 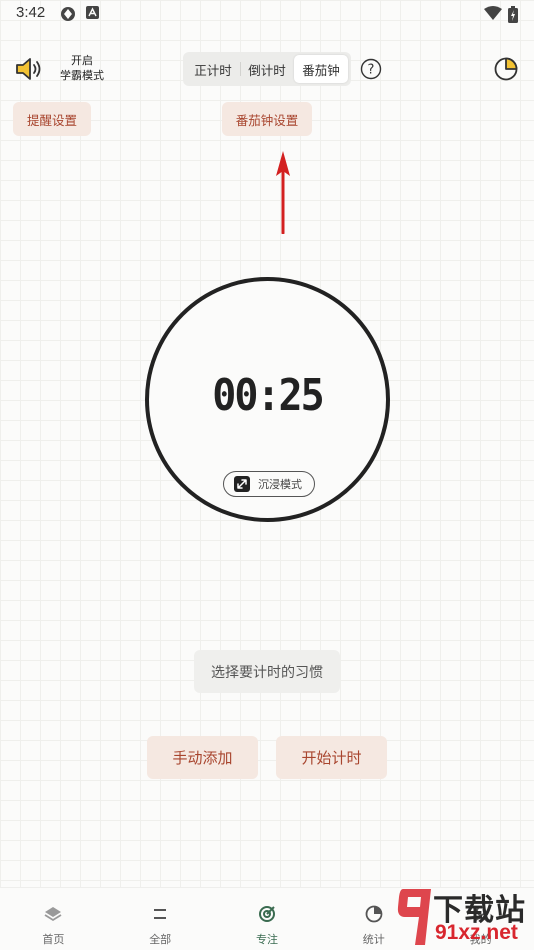 What do you see at coordinates (52, 119) in the screenshot?
I see `reminder-settings-button: 提醒设置` at bounding box center [52, 119].